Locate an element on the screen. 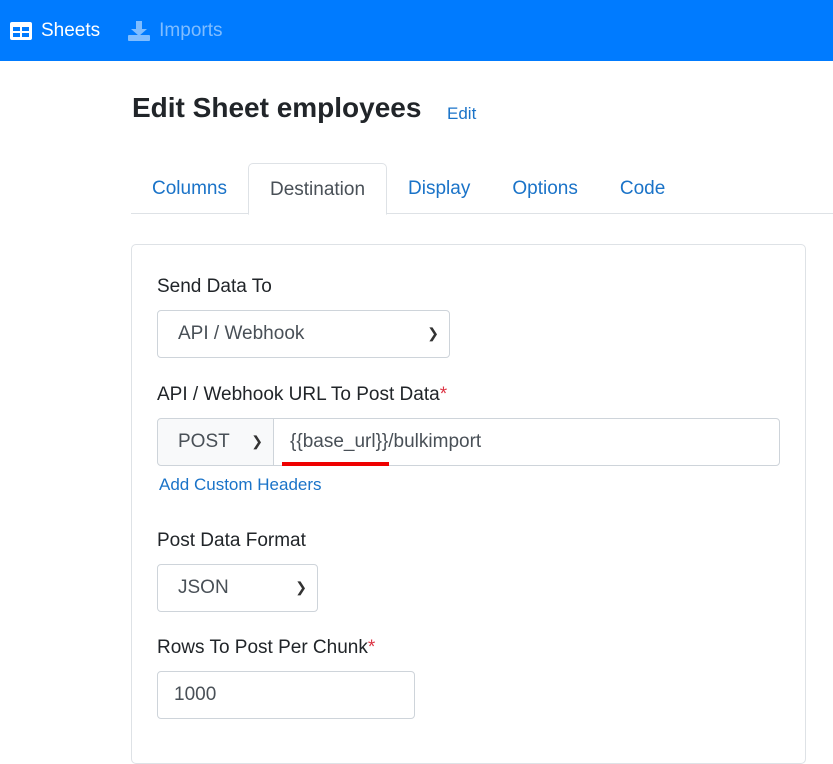 Image resolution: width=833 pixels, height=764 pixels. url-value: {{base_url}}/bulkimport is located at coordinates (386, 441).